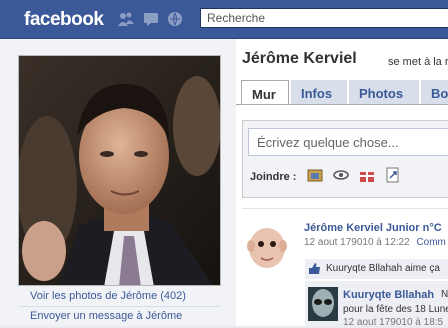  Describe the element at coordinates (393, 322) in the screenshot. I see `comment-time: 12 aout 179010 à 18:5` at that location.